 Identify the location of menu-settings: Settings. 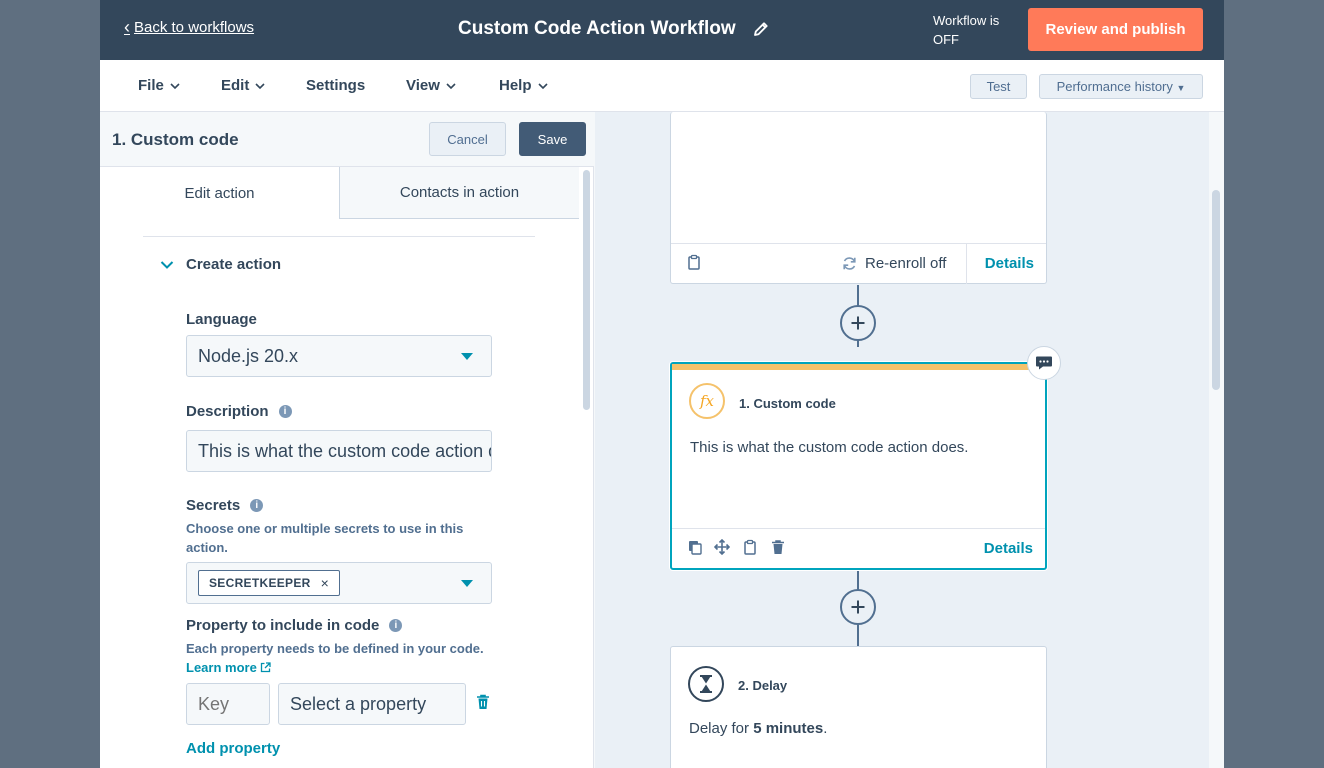
(335, 85).